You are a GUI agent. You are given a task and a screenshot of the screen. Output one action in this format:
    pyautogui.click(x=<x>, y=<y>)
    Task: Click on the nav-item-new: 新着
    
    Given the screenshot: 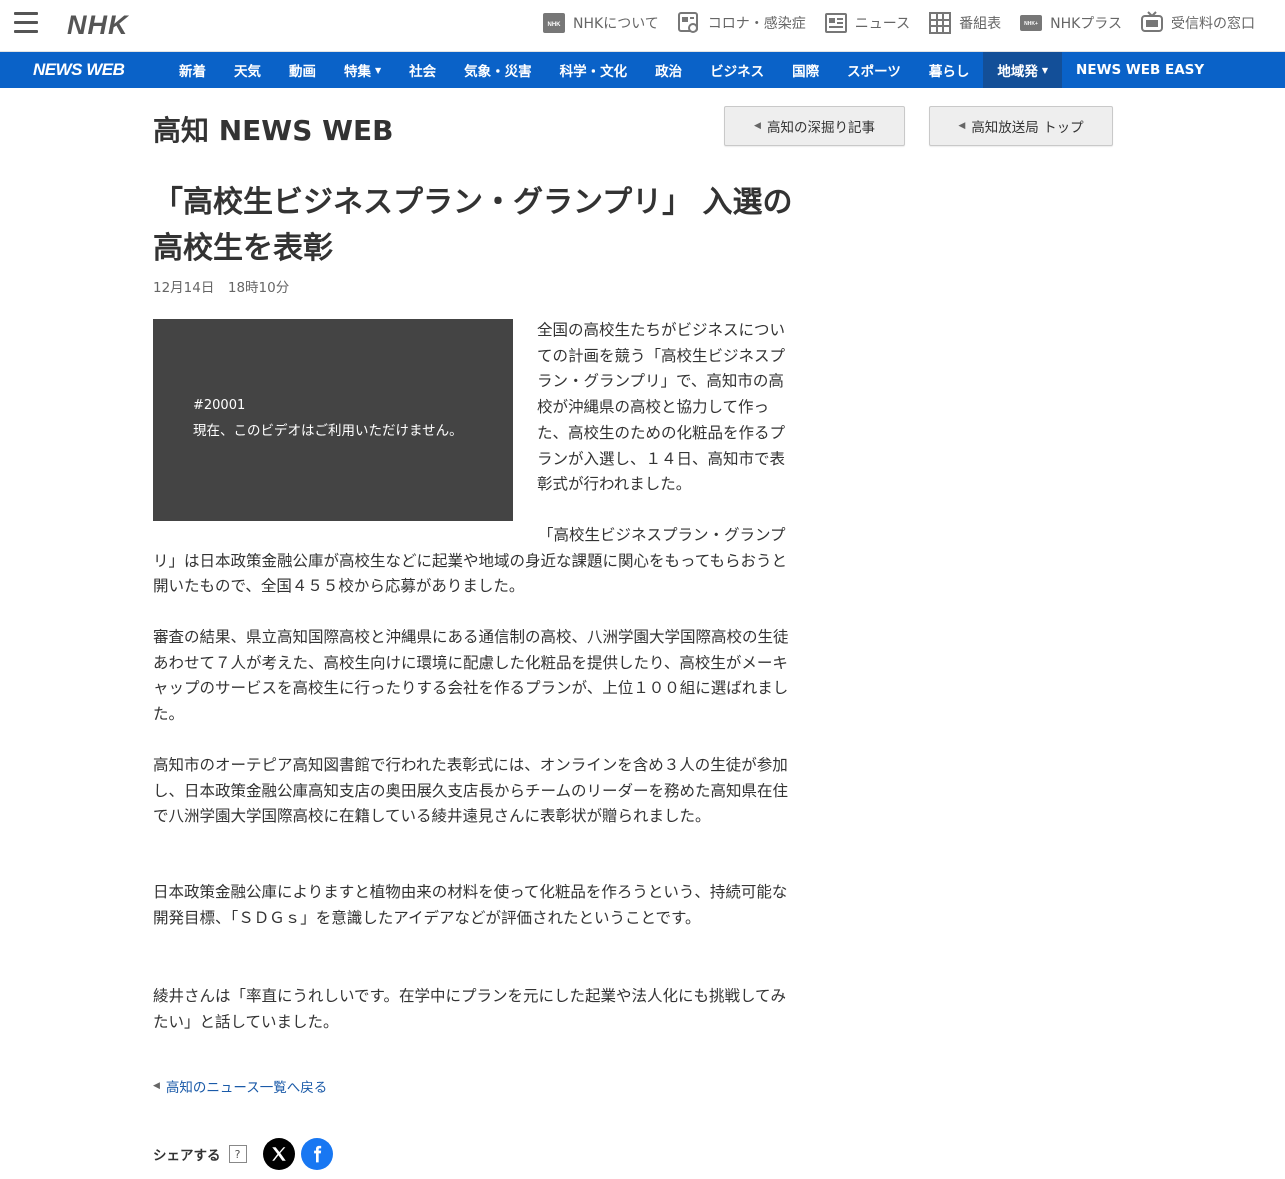 What is the action you would take?
    pyautogui.click(x=192, y=70)
    